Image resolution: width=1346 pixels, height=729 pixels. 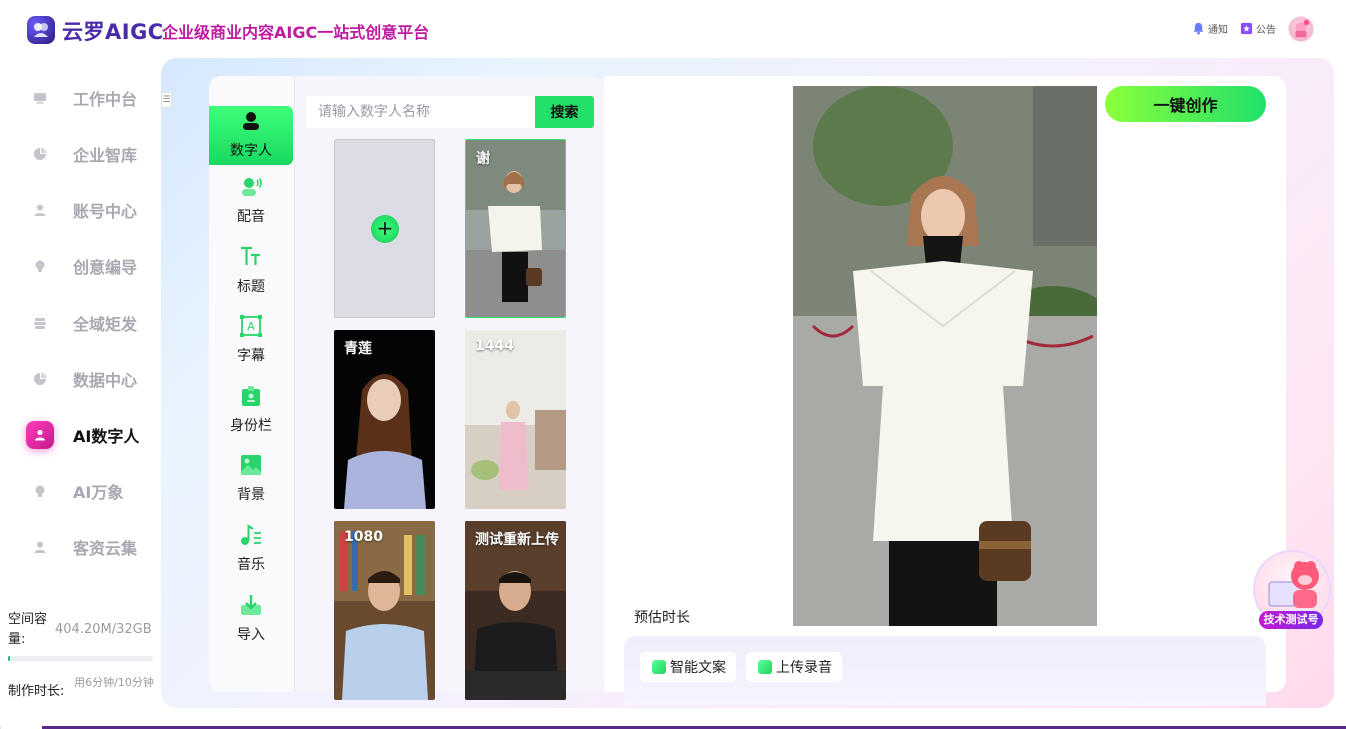 I want to click on avatar-name: 1444, so click(x=494, y=346).